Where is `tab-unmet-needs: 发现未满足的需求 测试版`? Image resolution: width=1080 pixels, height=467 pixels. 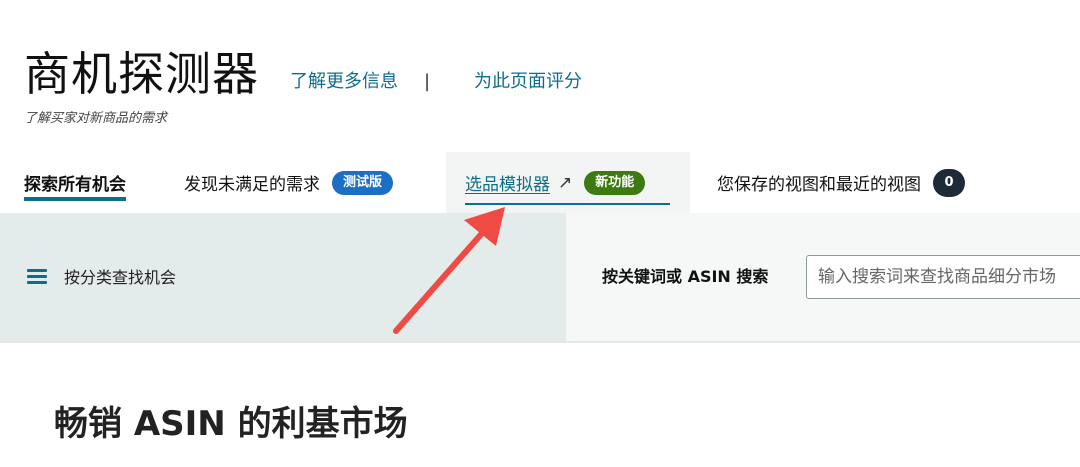
tab-unmet-needs: 发现未满足的需求 测试版 is located at coordinates (289, 182).